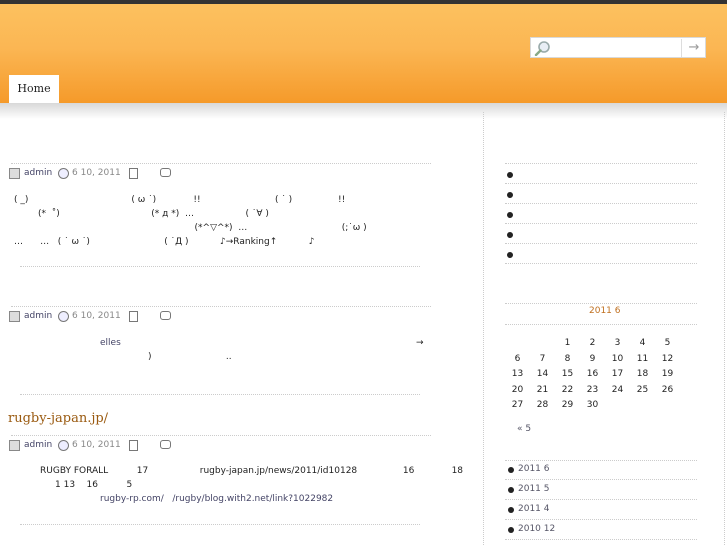 This screenshot has height=545, width=727. What do you see at coordinates (667, 359) in the screenshot?
I see `calendar-day: 12` at bounding box center [667, 359].